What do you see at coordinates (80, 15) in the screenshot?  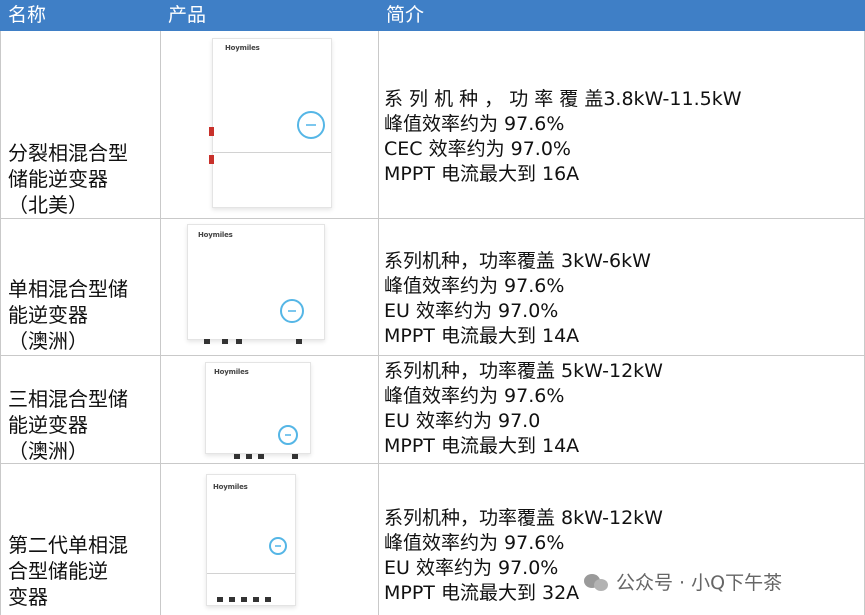 I see `header-name: 名称` at bounding box center [80, 15].